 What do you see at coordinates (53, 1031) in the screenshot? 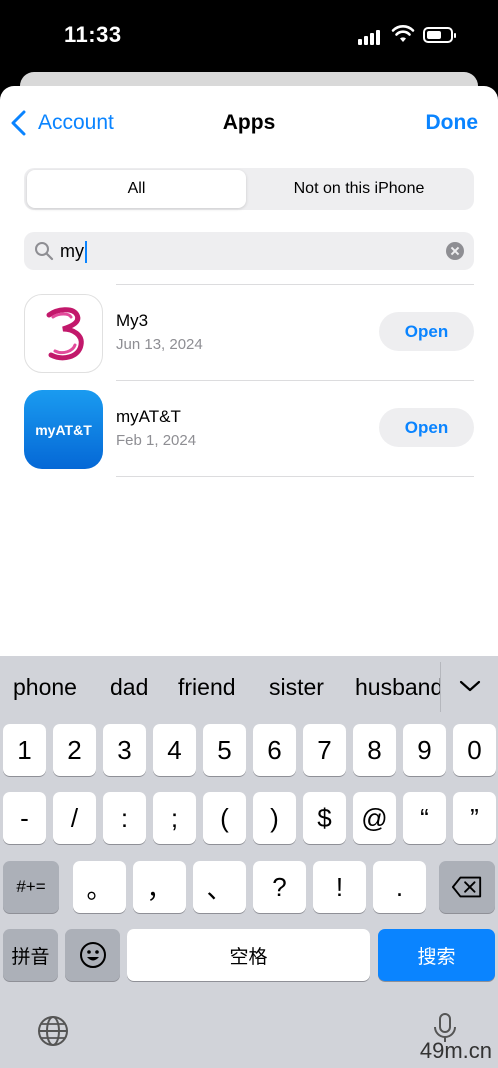
I see `globe-icon` at bounding box center [53, 1031].